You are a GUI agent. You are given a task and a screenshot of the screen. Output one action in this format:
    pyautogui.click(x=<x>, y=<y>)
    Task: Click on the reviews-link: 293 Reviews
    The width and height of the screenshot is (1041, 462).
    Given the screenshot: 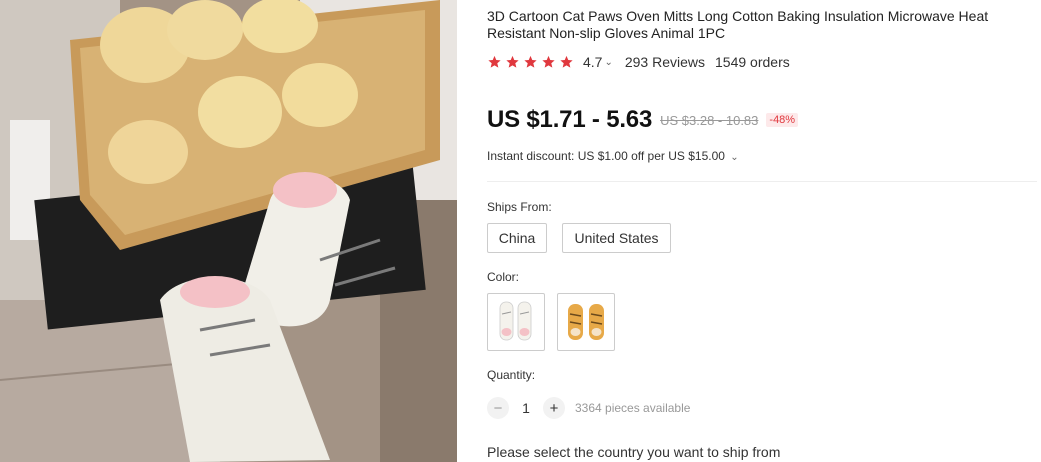 What is the action you would take?
    pyautogui.click(x=665, y=62)
    